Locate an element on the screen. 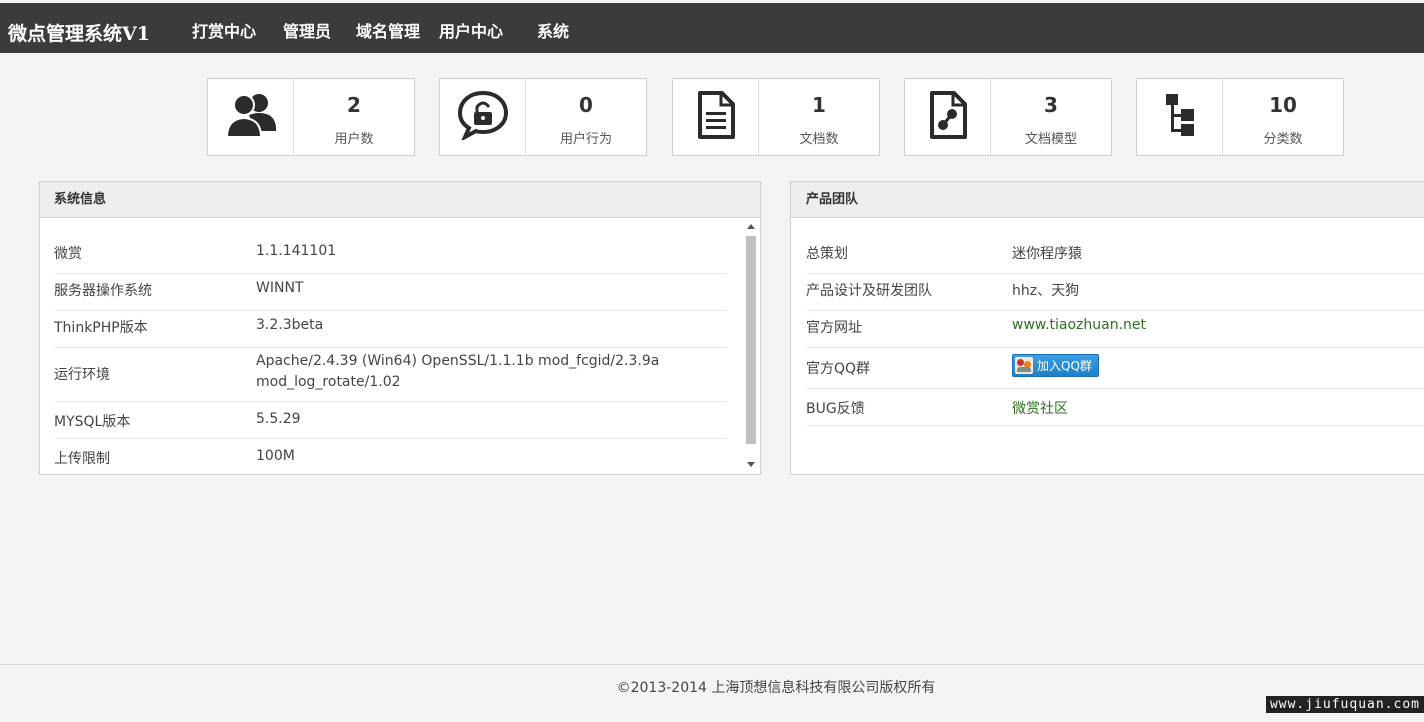 The image size is (1424, 722). lock-chat-icon is located at coordinates (483, 117).